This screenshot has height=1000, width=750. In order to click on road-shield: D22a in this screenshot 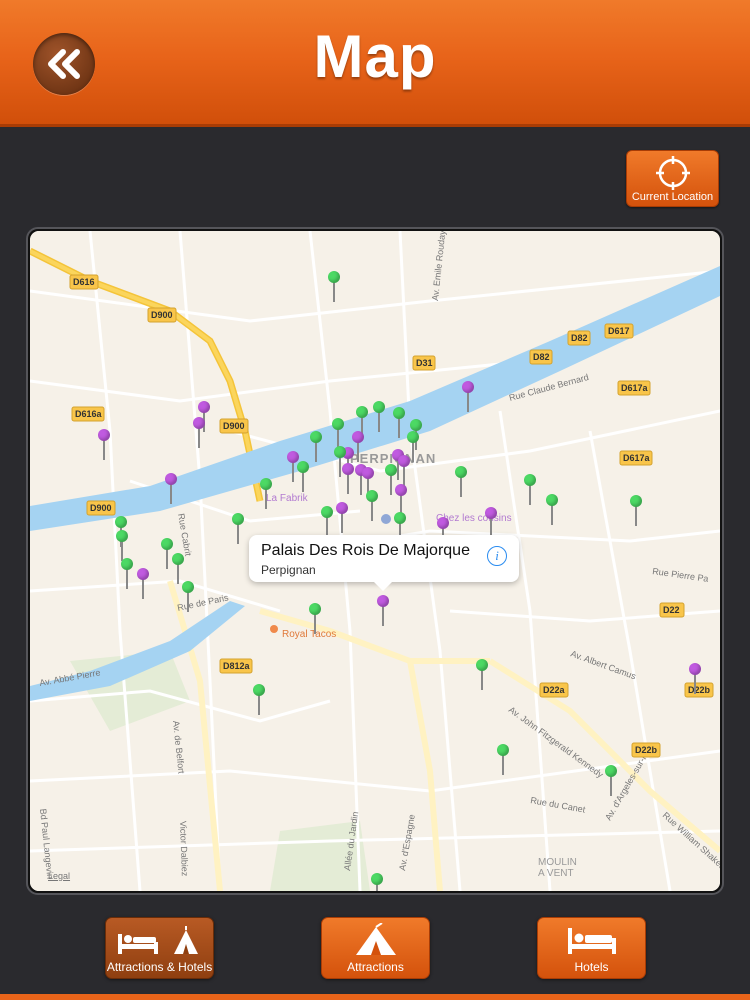, I will do `click(554, 690)`.